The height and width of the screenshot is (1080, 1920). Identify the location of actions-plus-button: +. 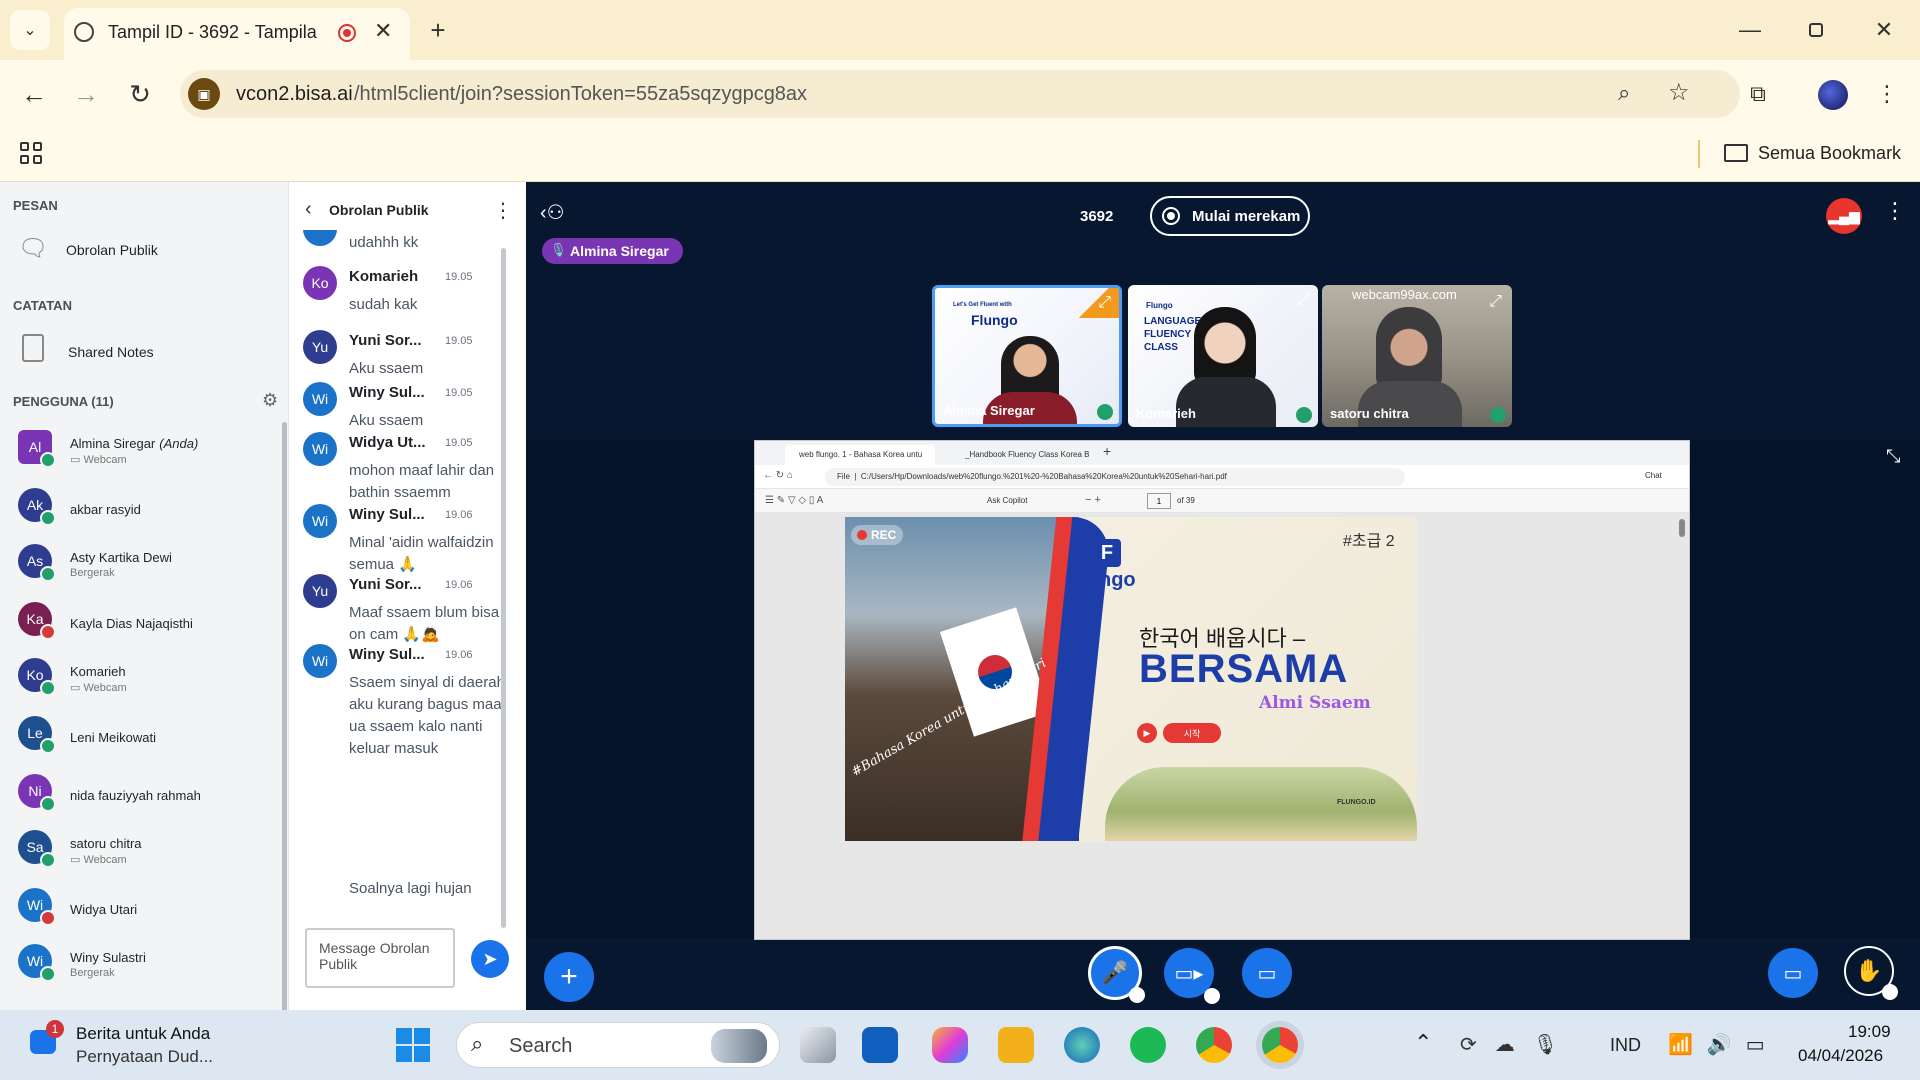
(569, 977).